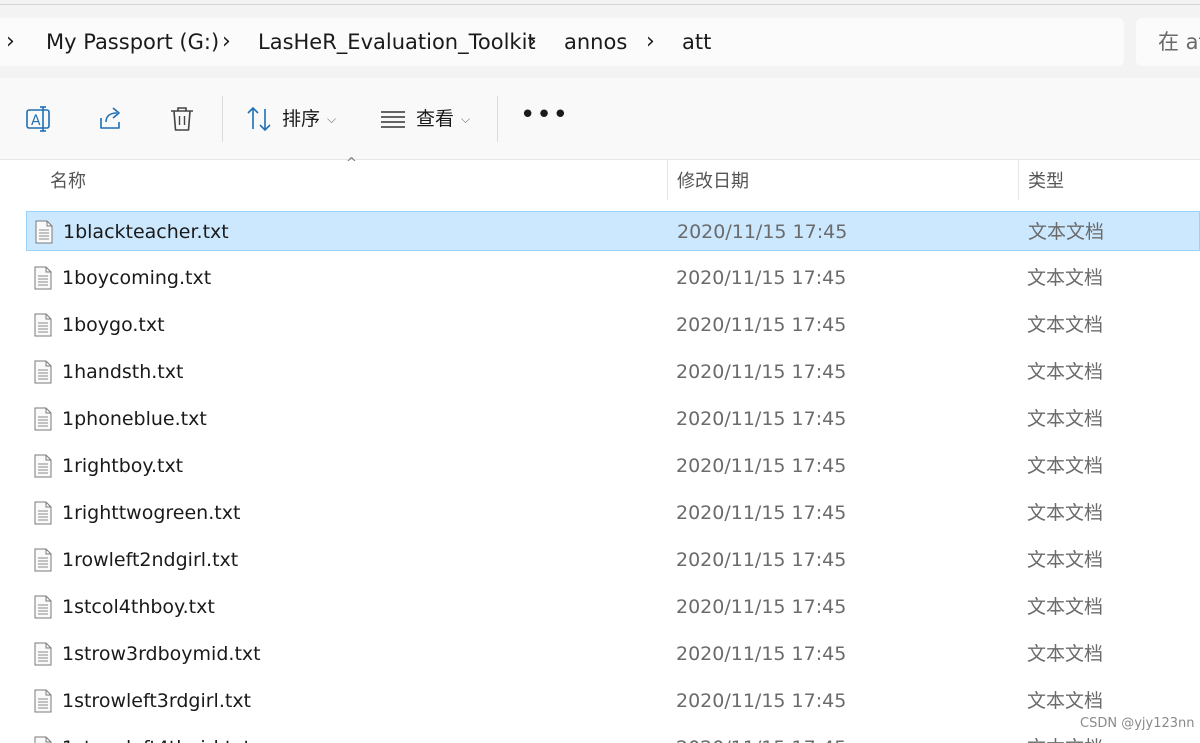 The width and height of the screenshot is (1200, 743). I want to click on column-header-type: 类型, so click(1046, 182).